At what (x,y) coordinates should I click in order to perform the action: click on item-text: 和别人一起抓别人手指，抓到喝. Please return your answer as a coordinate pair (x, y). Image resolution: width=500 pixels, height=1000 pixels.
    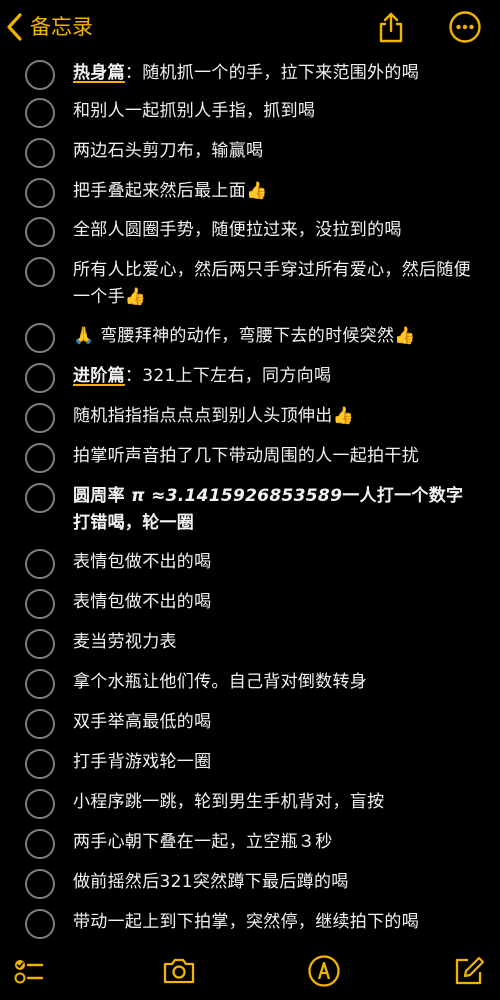
    Looking at the image, I should click on (273, 111).